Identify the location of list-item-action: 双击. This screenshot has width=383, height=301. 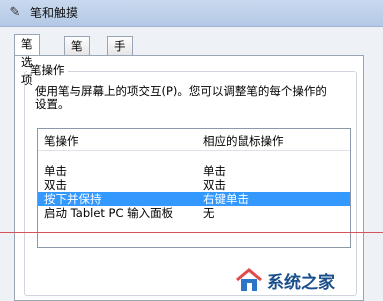
(55, 185).